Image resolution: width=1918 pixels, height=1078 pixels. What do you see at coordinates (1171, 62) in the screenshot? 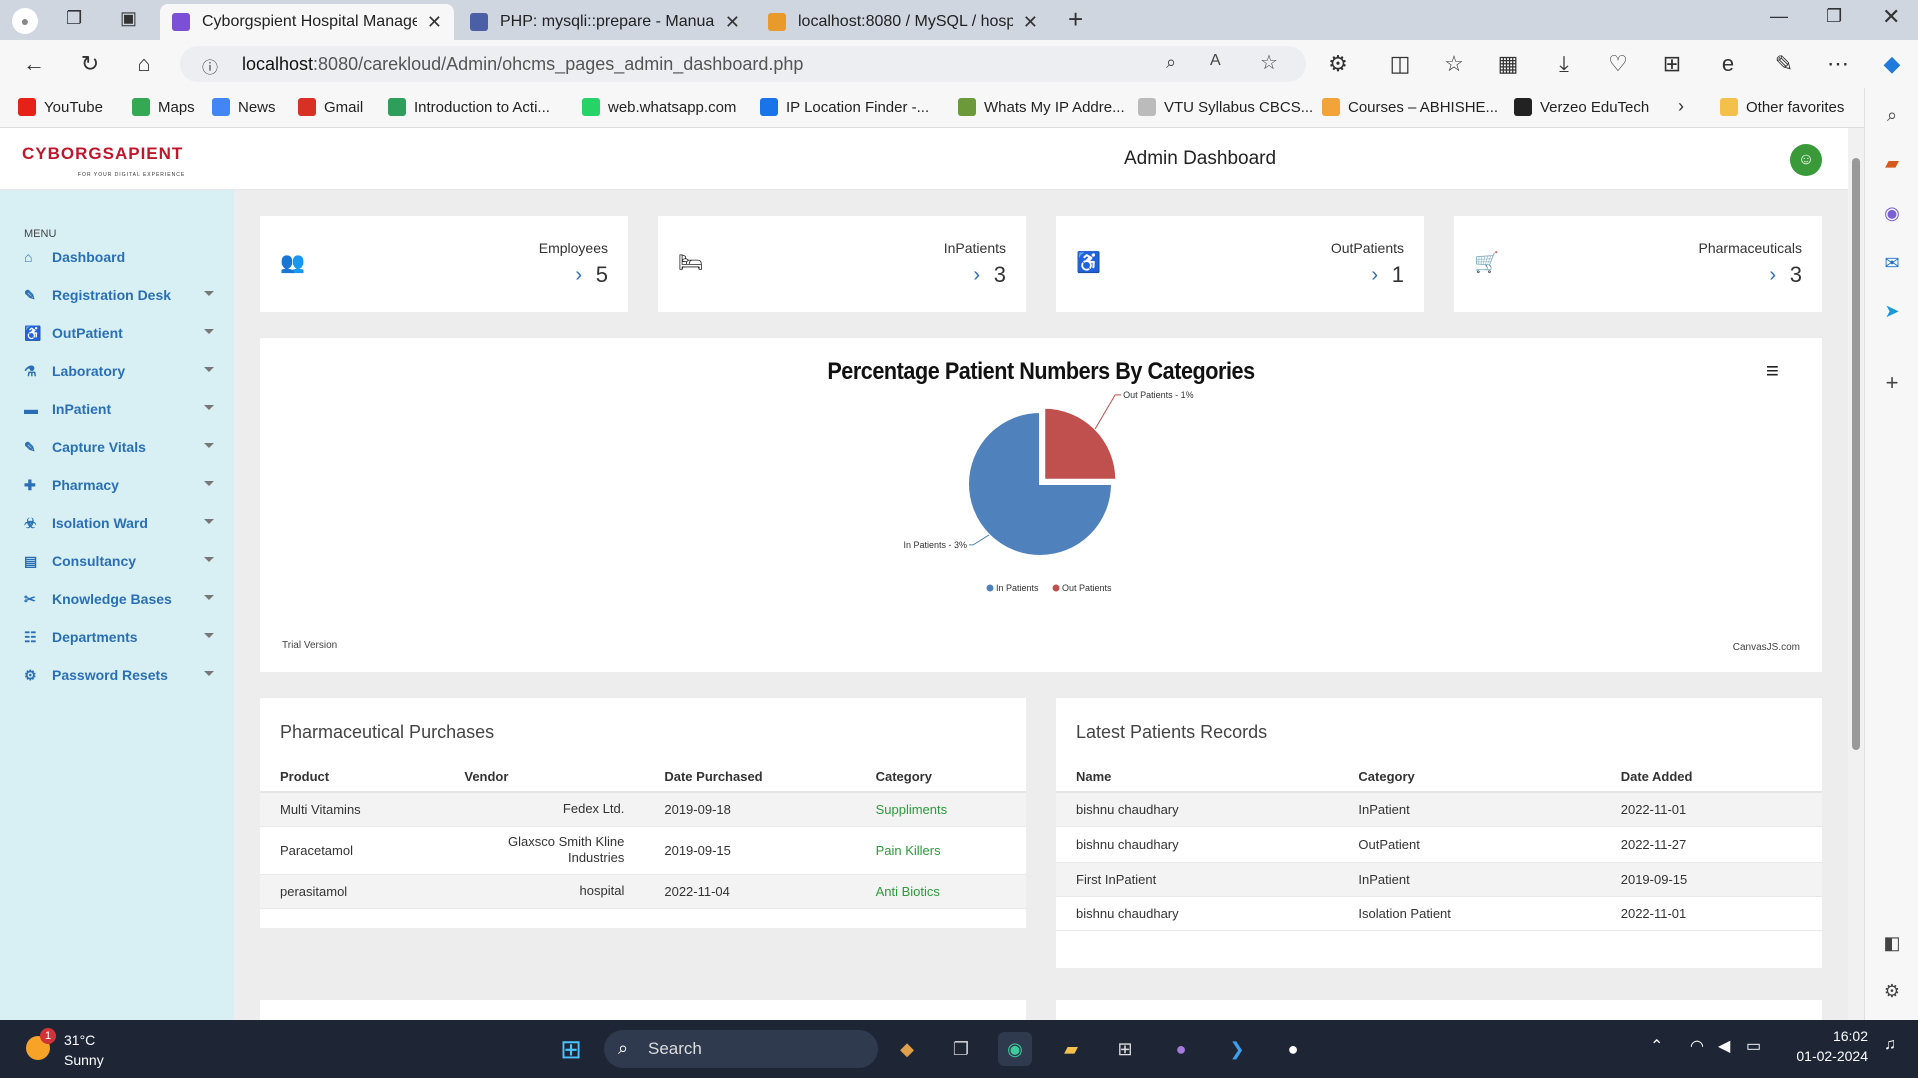
I see `zoom-icon: ⌕` at bounding box center [1171, 62].